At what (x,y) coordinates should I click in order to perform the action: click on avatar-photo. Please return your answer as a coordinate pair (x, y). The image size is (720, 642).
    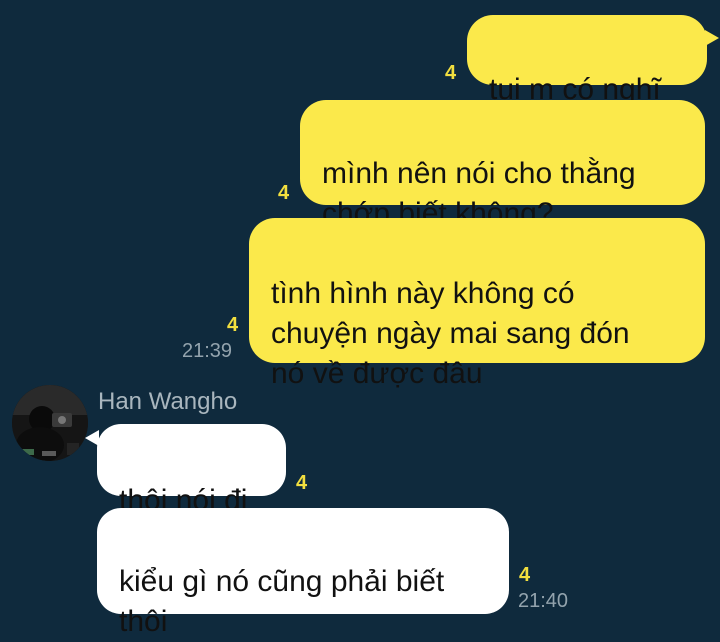
    Looking at the image, I should click on (50, 423).